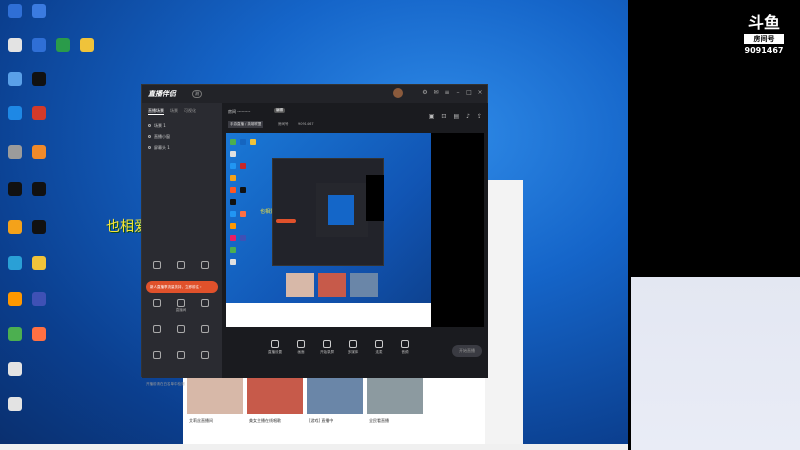 The image size is (800, 450). I want to click on camera-panel, so click(715, 363).